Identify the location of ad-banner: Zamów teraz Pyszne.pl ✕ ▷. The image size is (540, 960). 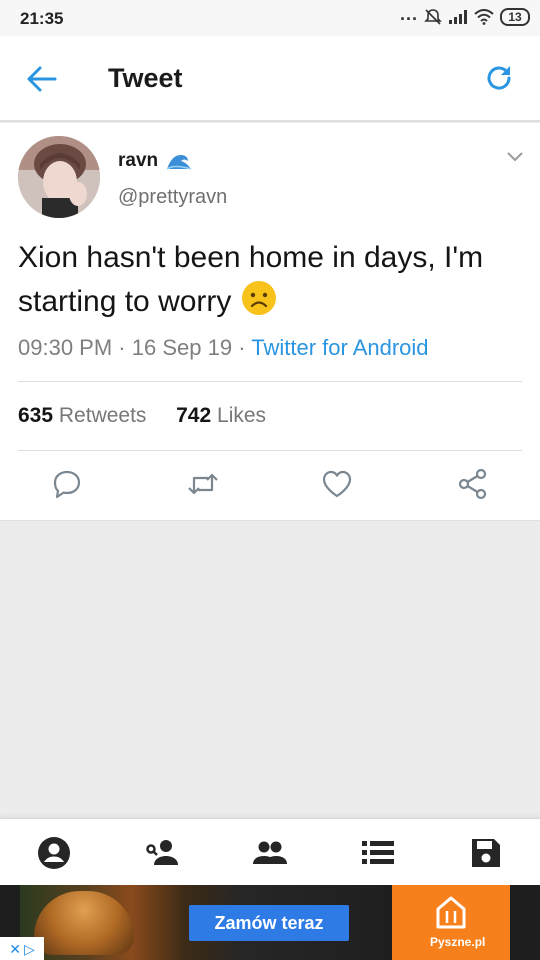
(270, 922).